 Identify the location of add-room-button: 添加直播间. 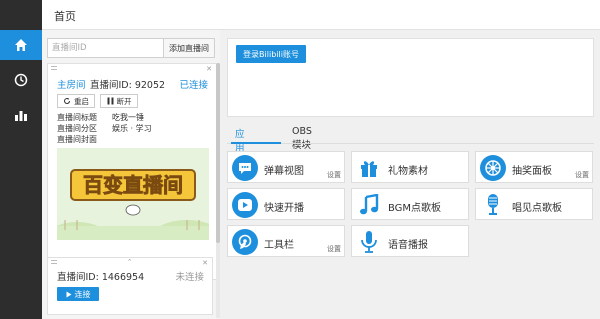
(189, 48).